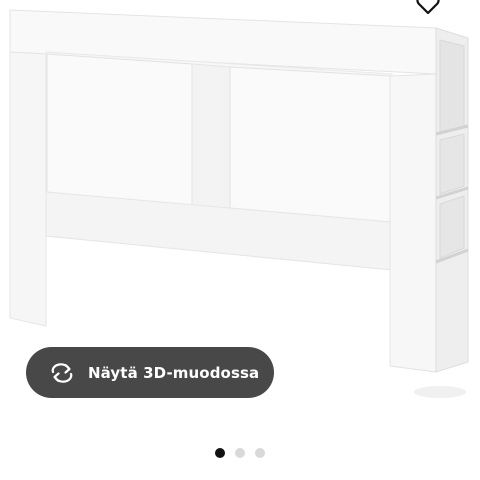  I want to click on view-3d-label: Näytä 3D-muodossa, so click(174, 372).